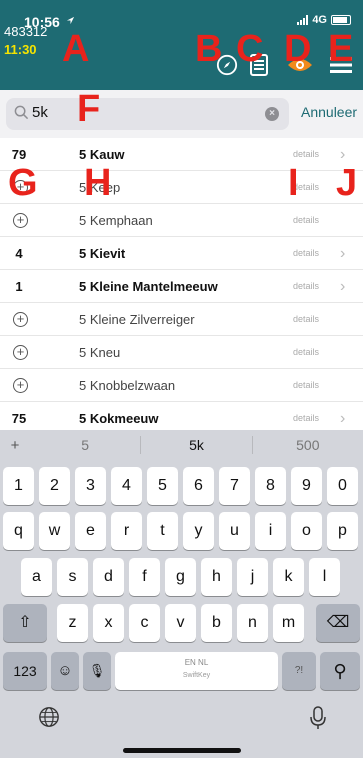 This screenshot has width=363, height=758. What do you see at coordinates (36, 577) in the screenshot?
I see `key-a: a` at bounding box center [36, 577].